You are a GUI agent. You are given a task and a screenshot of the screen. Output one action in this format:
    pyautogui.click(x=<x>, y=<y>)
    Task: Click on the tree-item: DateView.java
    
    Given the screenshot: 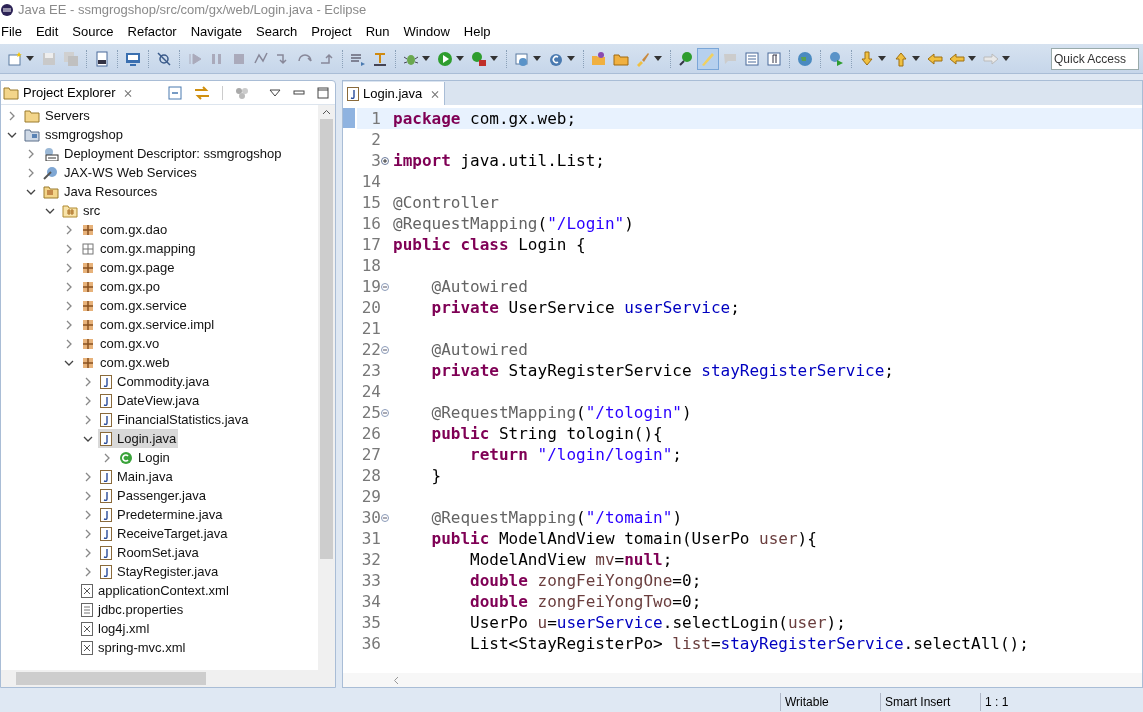 What is the action you would take?
    pyautogui.click(x=150, y=400)
    